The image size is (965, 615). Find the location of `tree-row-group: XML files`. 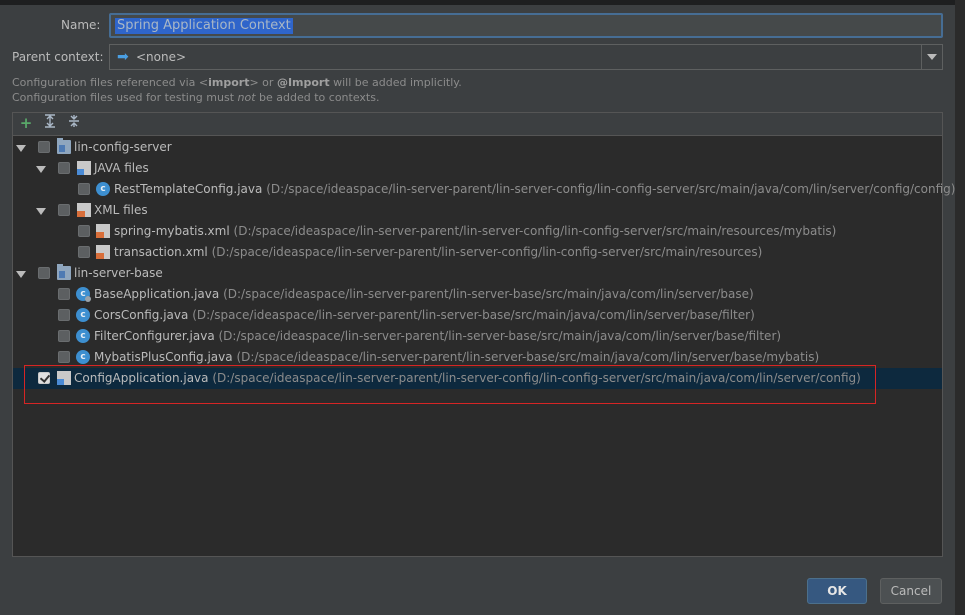

tree-row-group: XML files is located at coordinates (477, 210).